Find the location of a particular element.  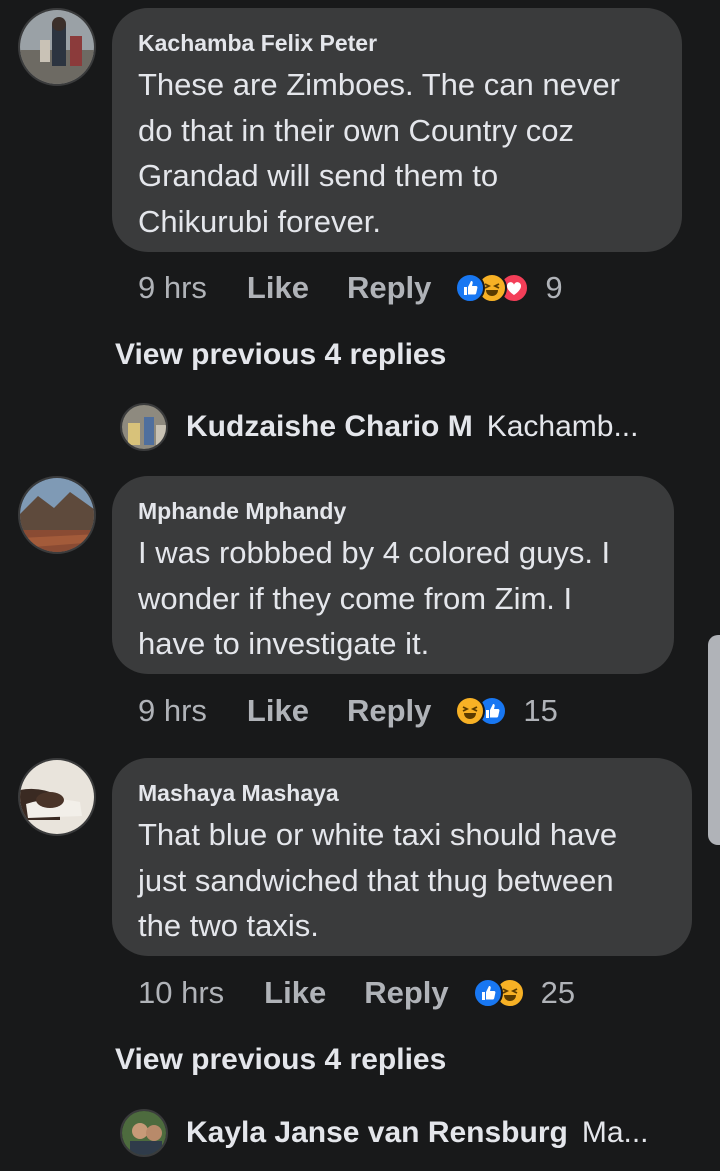

reply-author: Kudzaishe Chario M is located at coordinates (329, 426).